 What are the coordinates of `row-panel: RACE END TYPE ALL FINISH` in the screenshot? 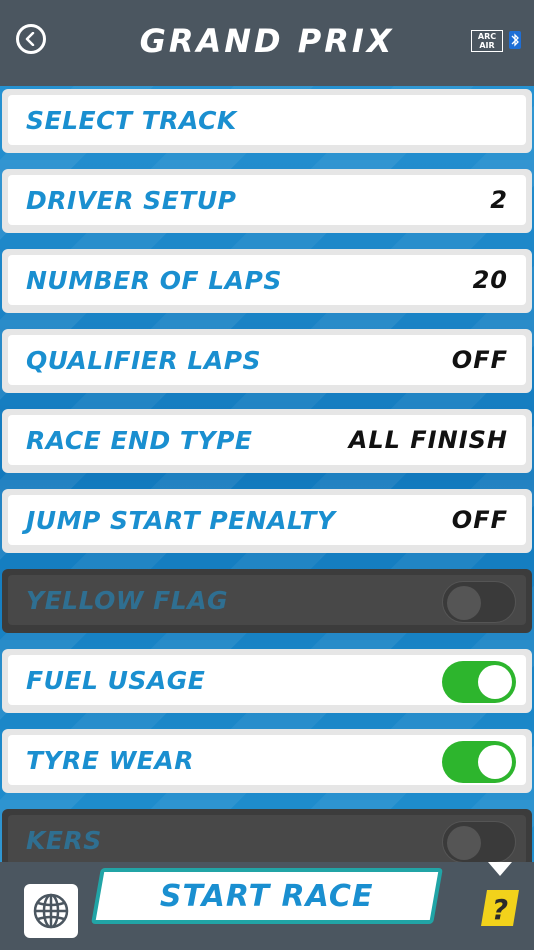 It's located at (267, 440).